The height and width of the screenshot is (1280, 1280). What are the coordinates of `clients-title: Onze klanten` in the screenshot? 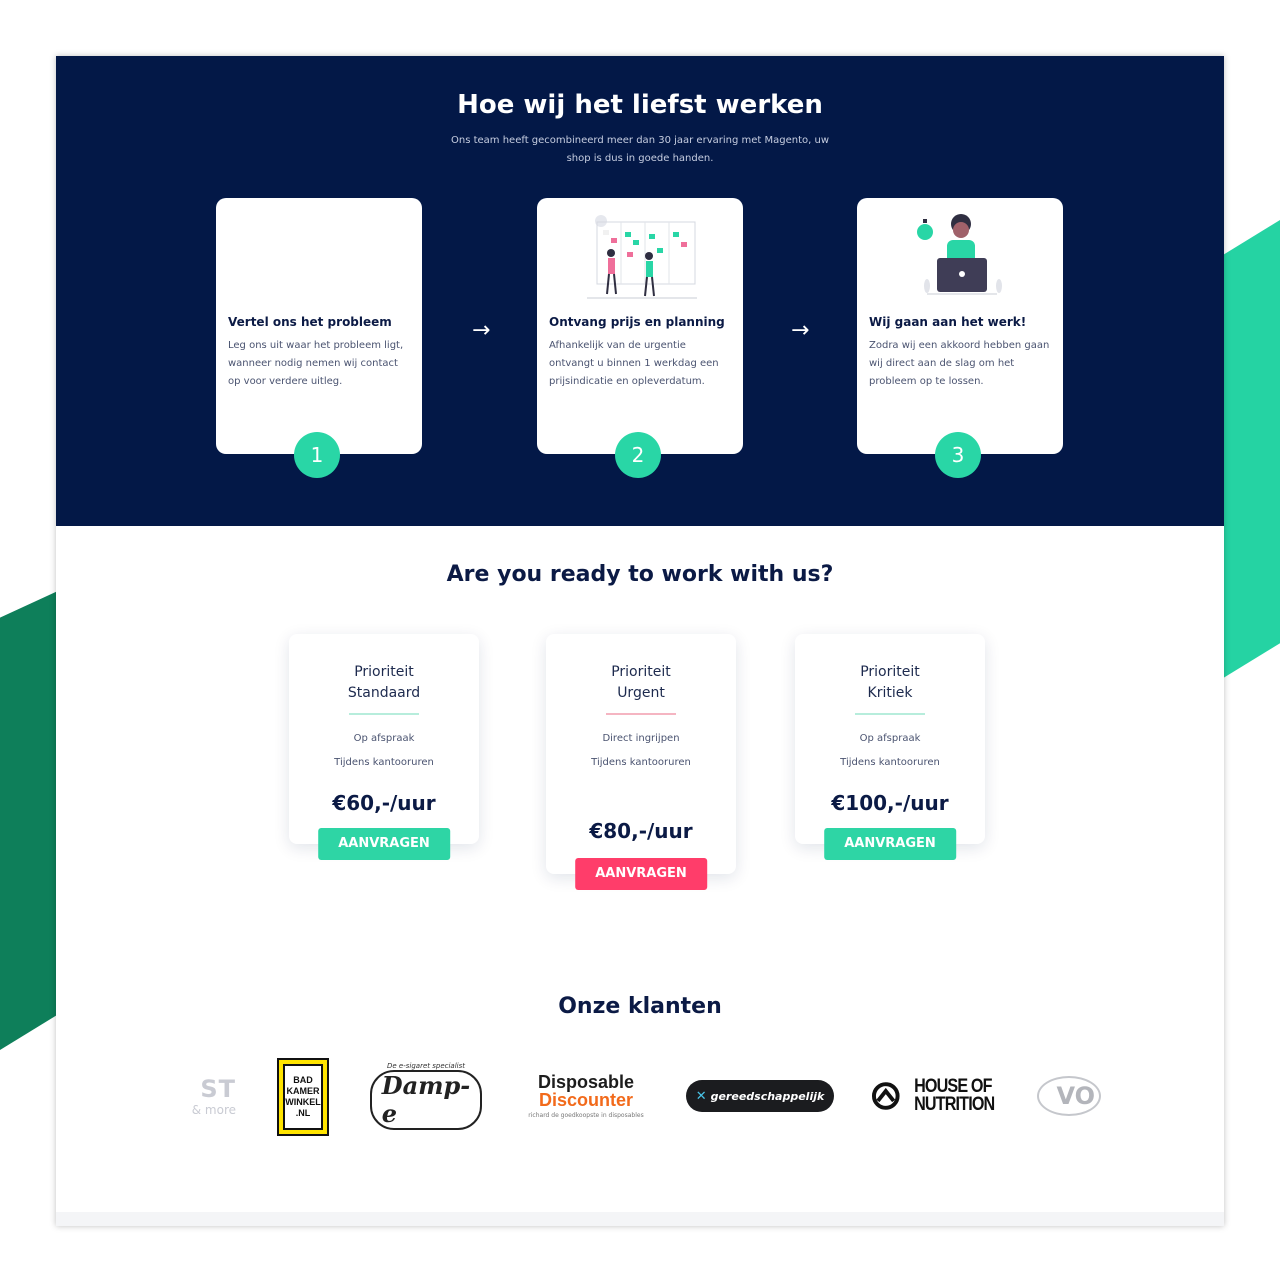 It's located at (640, 1006).